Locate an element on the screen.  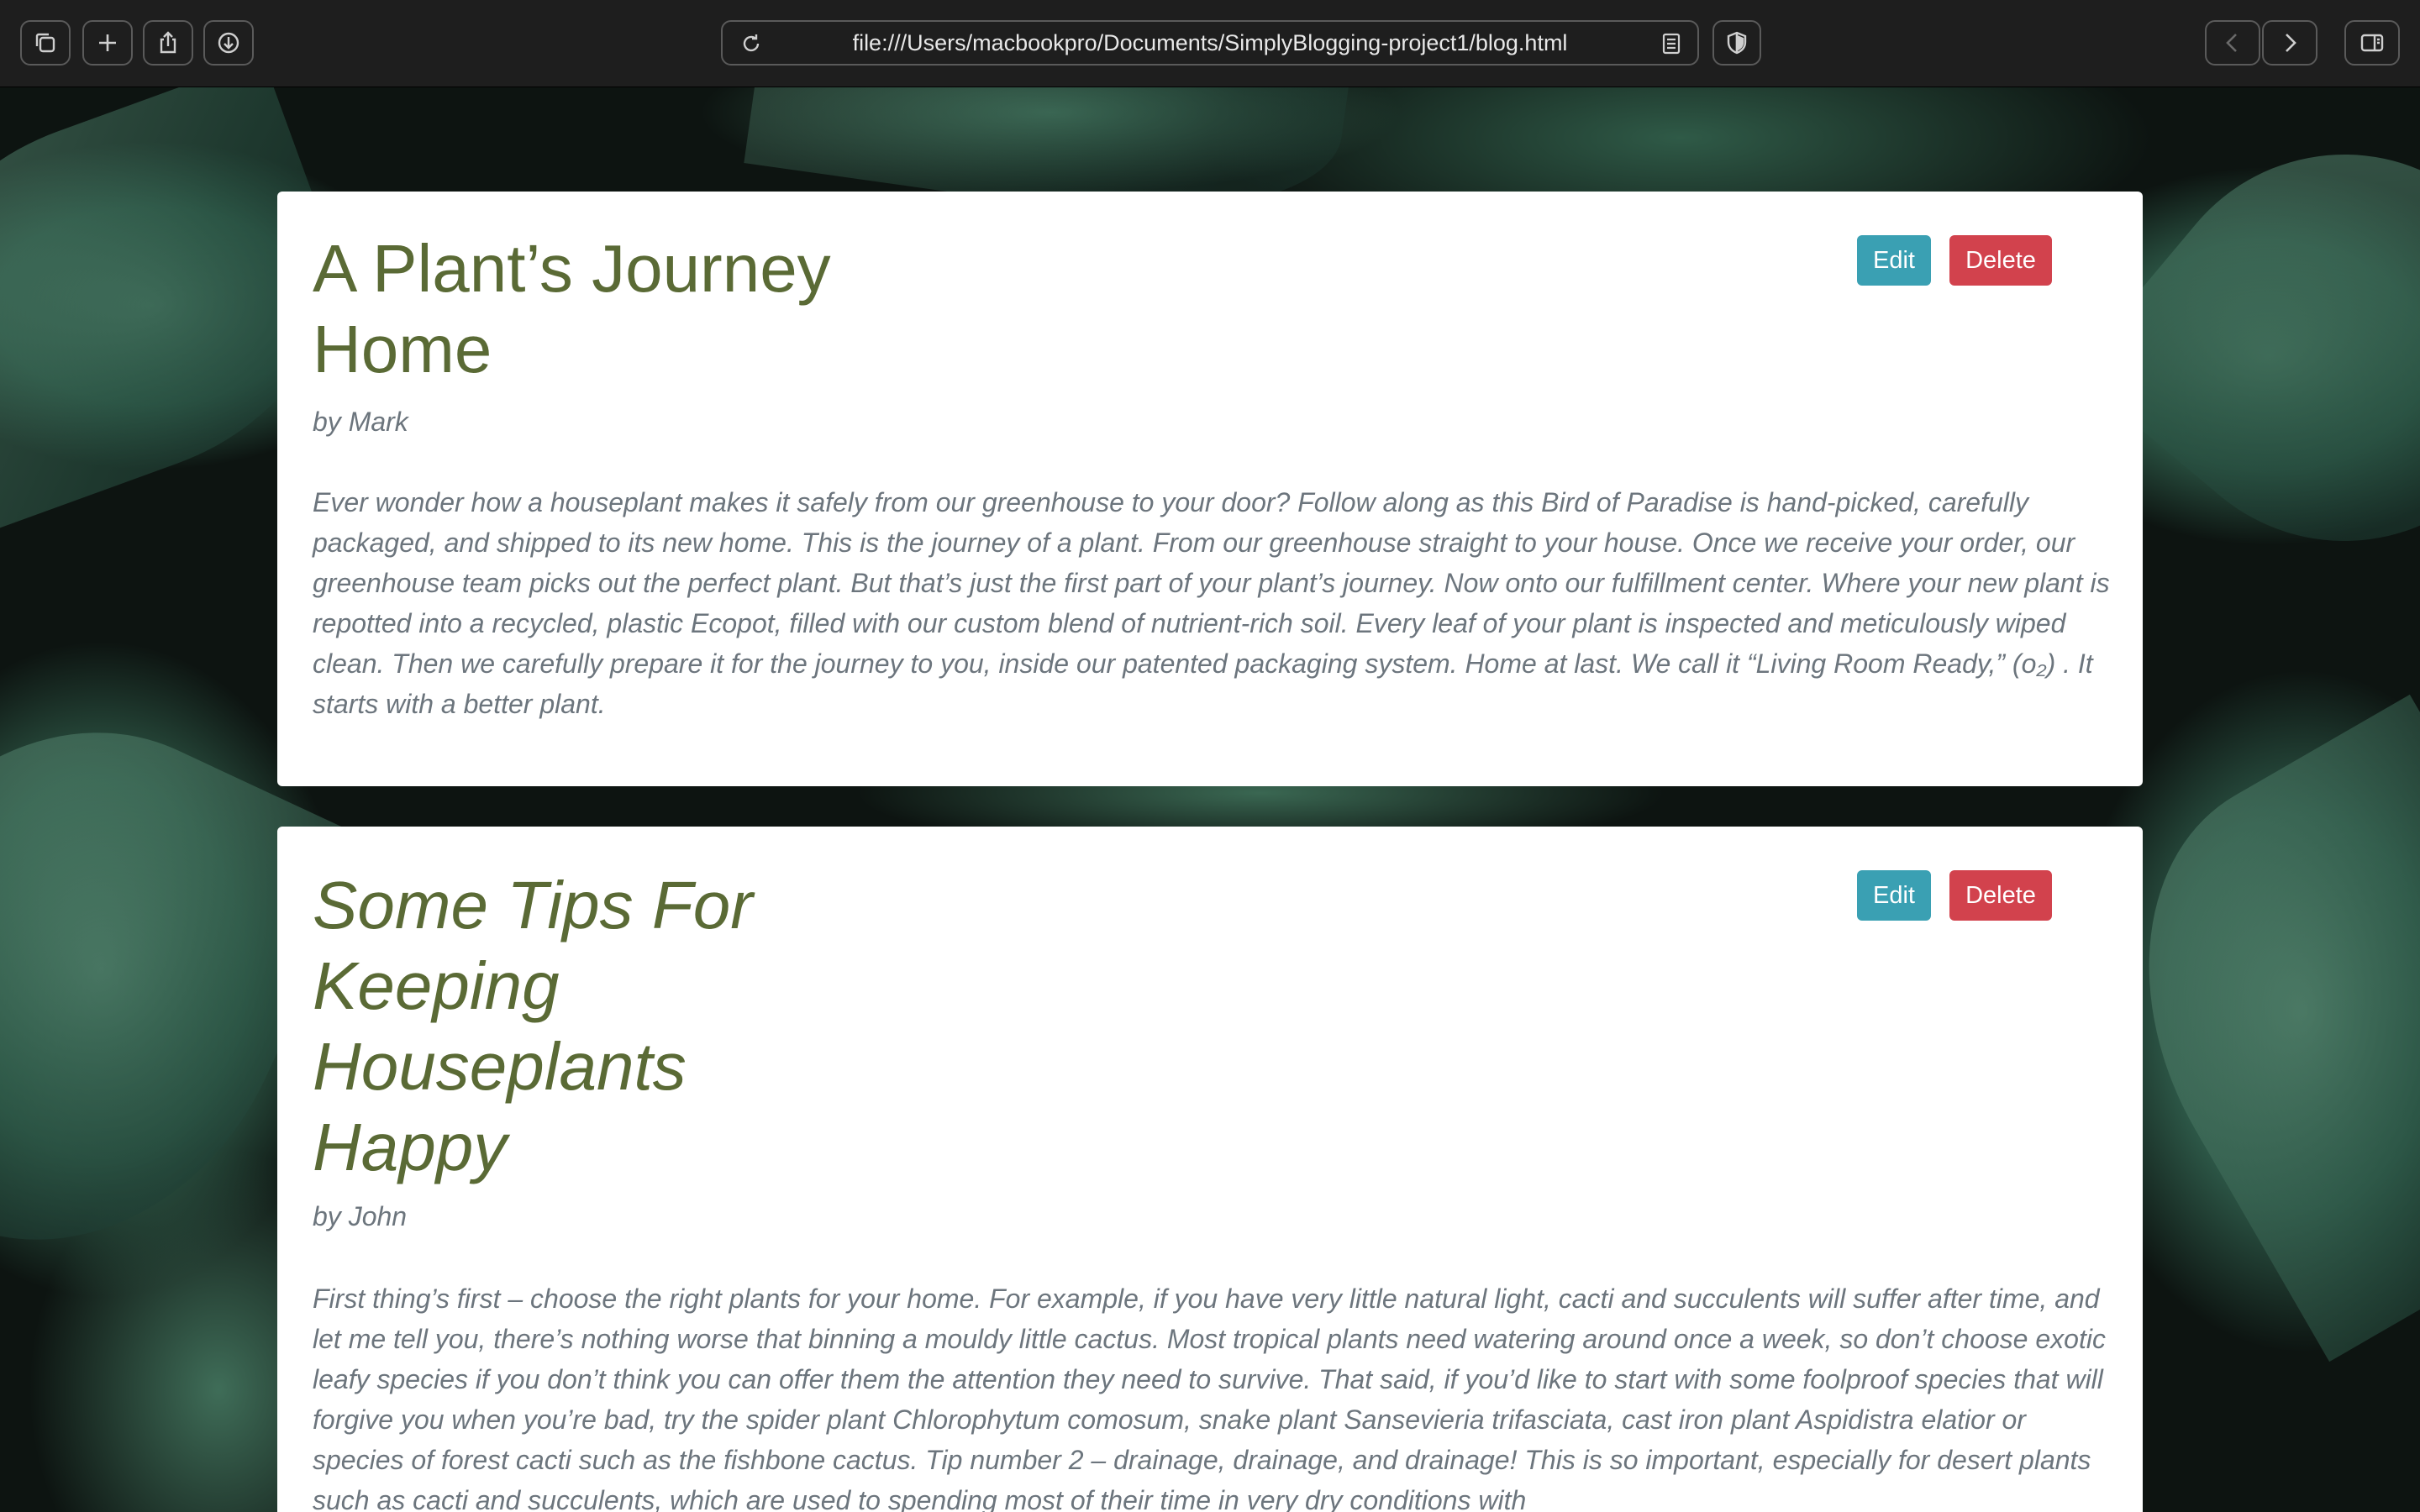
new-tab-icon is located at coordinates (107, 43).